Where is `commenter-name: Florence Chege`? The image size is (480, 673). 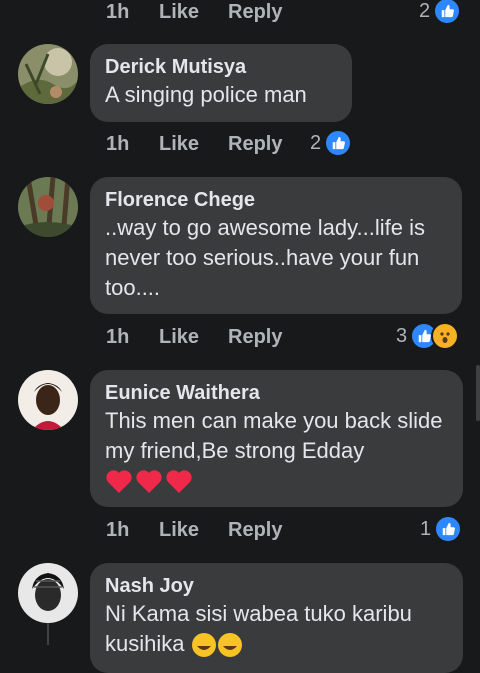 commenter-name: Florence Chege is located at coordinates (275, 200).